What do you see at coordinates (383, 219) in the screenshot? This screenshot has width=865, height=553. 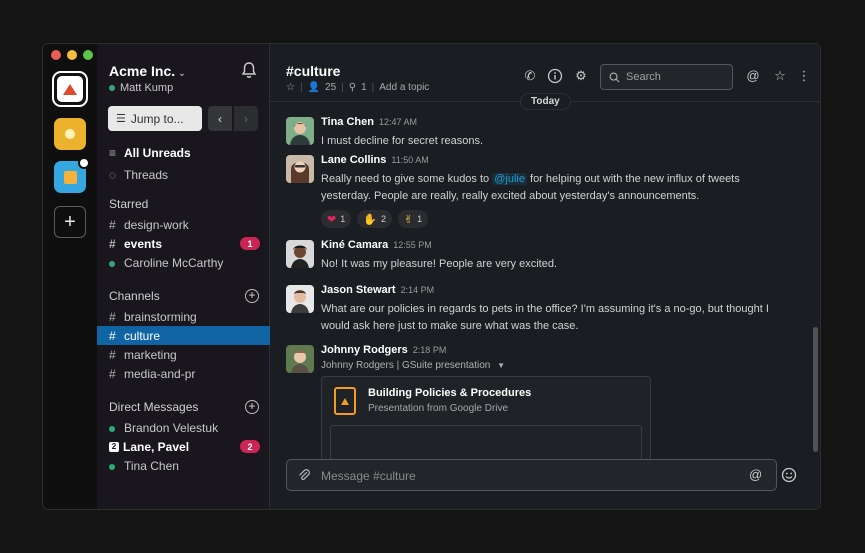 I see `reaction-count: 2` at bounding box center [383, 219].